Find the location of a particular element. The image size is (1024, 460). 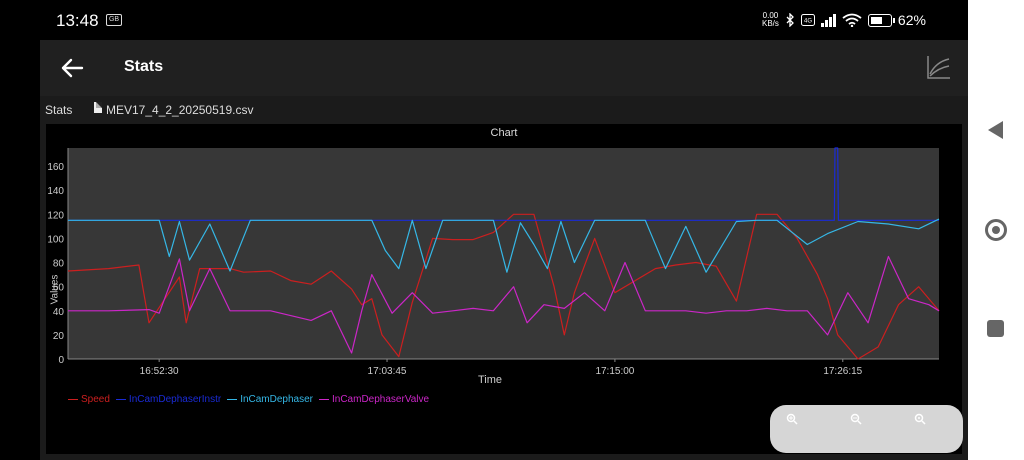

zoom-controls is located at coordinates (866, 429).